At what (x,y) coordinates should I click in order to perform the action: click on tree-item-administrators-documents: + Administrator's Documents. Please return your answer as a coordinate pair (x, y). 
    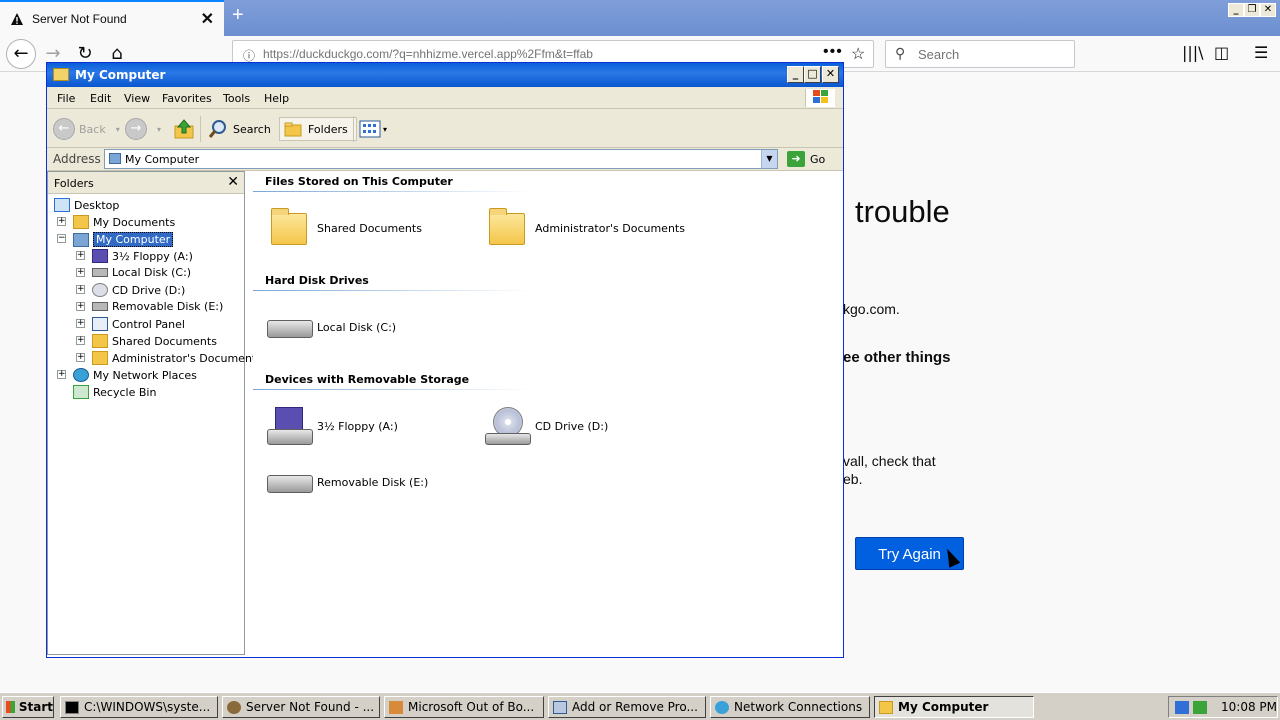
    Looking at the image, I should click on (169, 358).